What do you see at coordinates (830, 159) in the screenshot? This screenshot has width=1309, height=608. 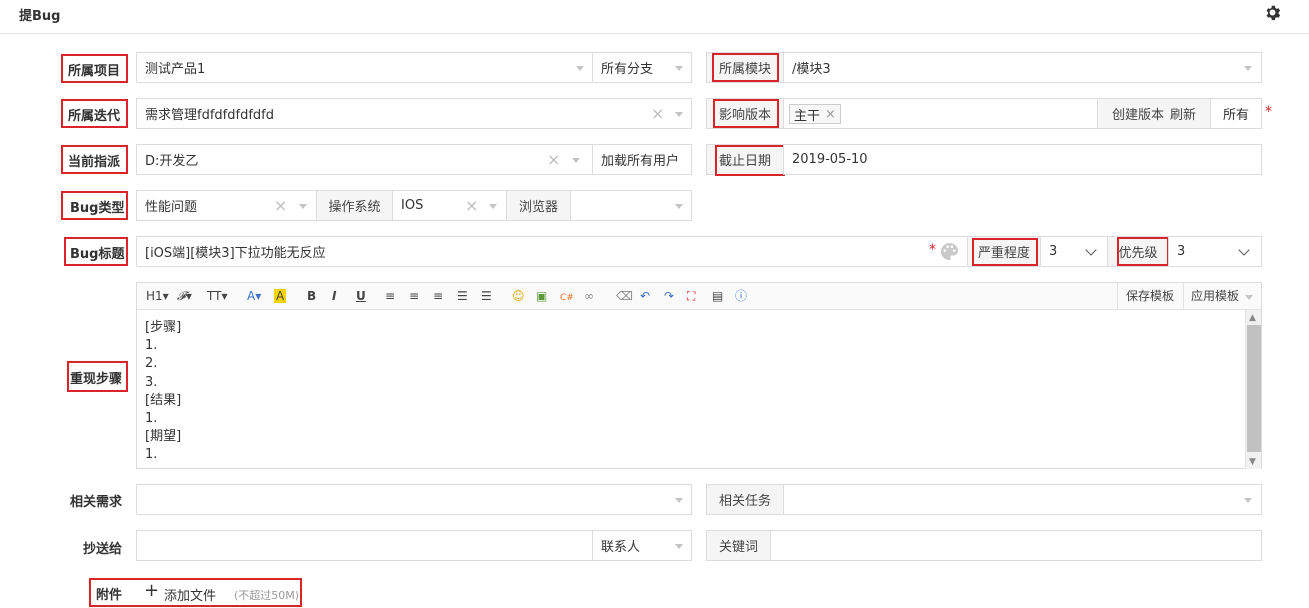 I see `deadline-value: 2019-05-10` at bounding box center [830, 159].